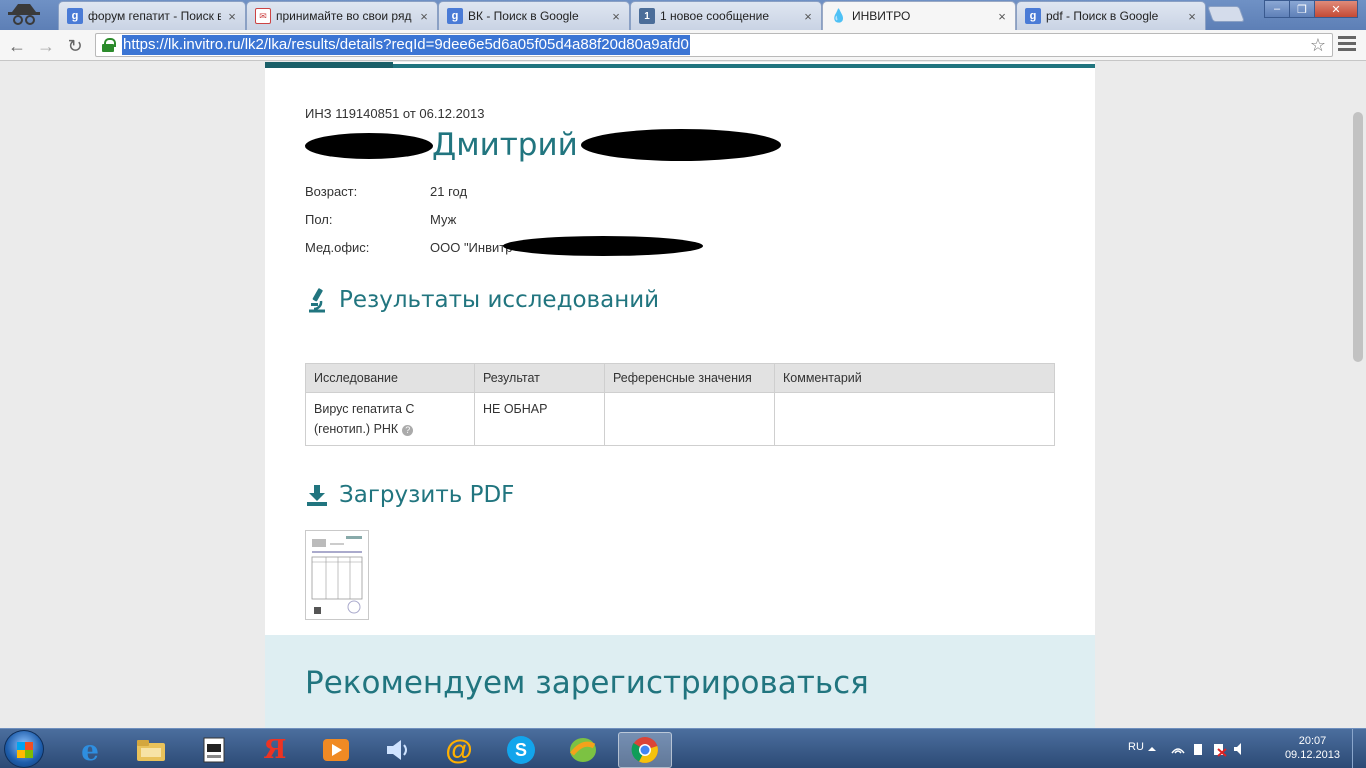 The height and width of the screenshot is (768, 1366). What do you see at coordinates (75, 46) in the screenshot?
I see `reload-button: ↻` at bounding box center [75, 46].